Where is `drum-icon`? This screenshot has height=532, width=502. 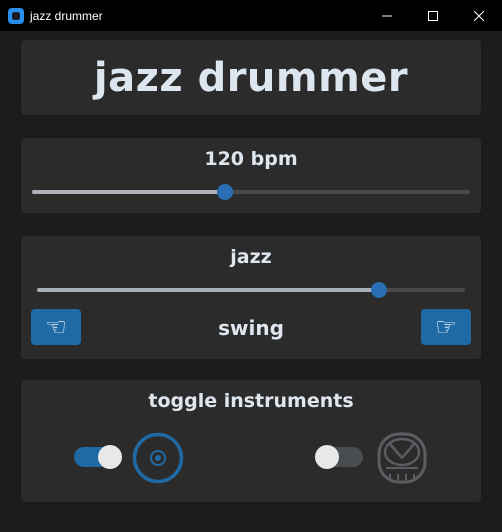
drum-icon is located at coordinates (402, 458).